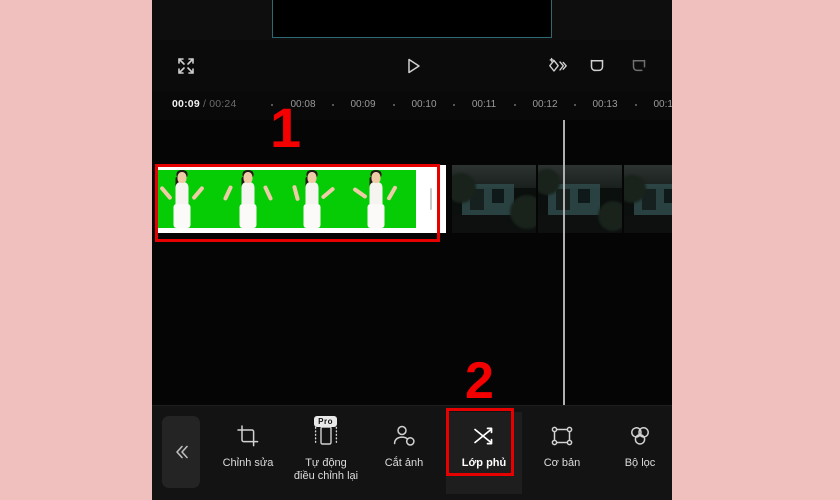 The image size is (840, 500). I want to click on ruler-tick-label: 00:12, so click(545, 104).